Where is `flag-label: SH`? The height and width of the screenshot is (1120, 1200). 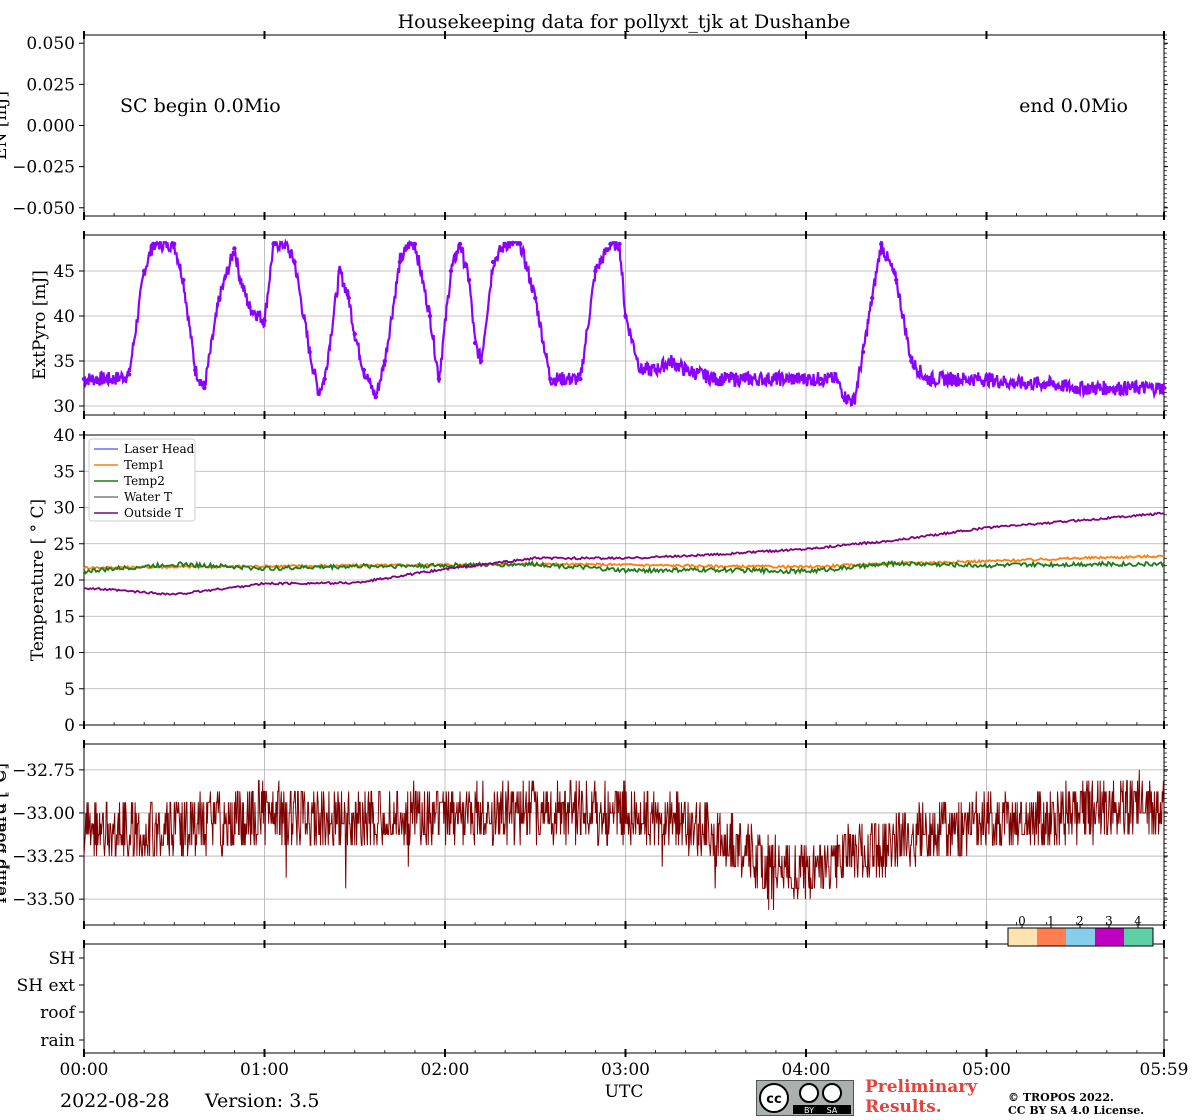 flag-label: SH is located at coordinates (62, 959).